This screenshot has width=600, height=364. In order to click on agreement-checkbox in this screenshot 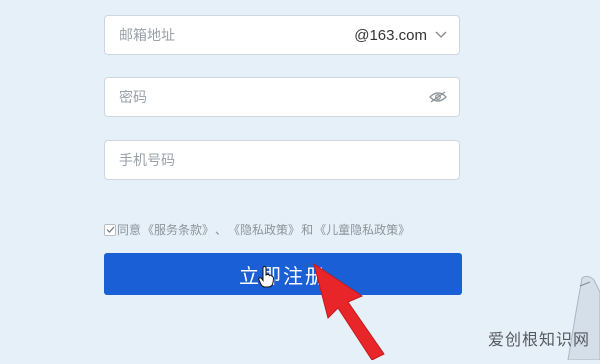, I will do `click(110, 229)`.